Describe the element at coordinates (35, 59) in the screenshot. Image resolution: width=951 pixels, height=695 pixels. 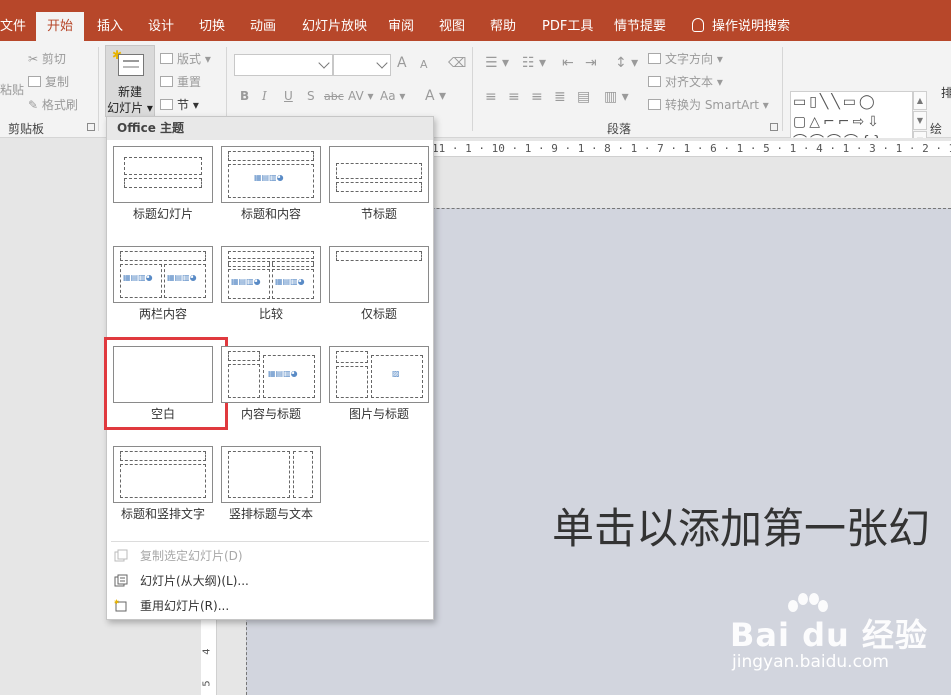
I see `scissors-icon: ✂` at that location.